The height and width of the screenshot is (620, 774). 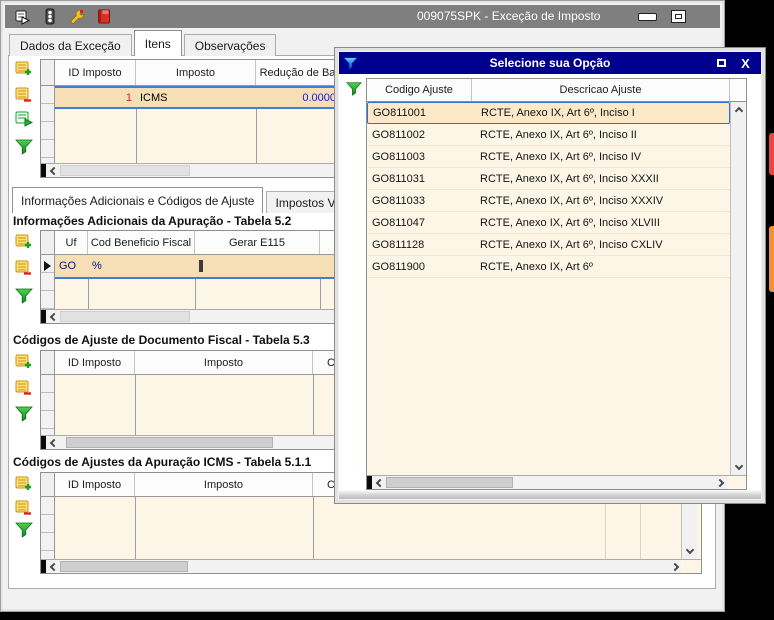 I want to click on filter-button-grid2, so click(x=24, y=297).